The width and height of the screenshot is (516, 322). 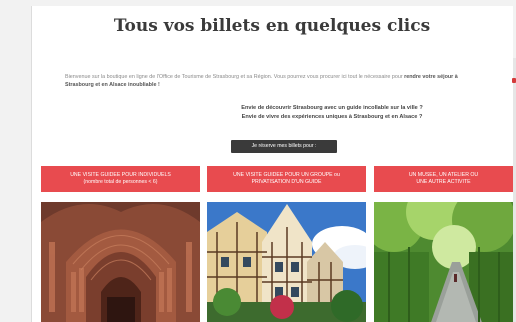 I want to click on page-title: Tous vos billets en quelques clics, so click(x=272, y=26).